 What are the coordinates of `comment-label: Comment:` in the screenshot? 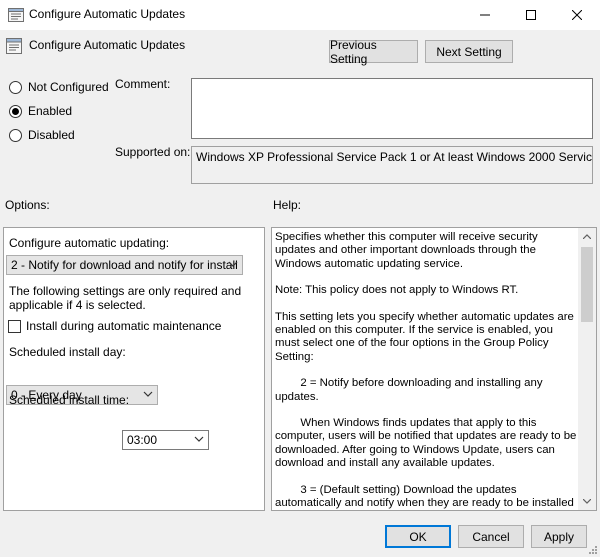 It's located at (143, 84).